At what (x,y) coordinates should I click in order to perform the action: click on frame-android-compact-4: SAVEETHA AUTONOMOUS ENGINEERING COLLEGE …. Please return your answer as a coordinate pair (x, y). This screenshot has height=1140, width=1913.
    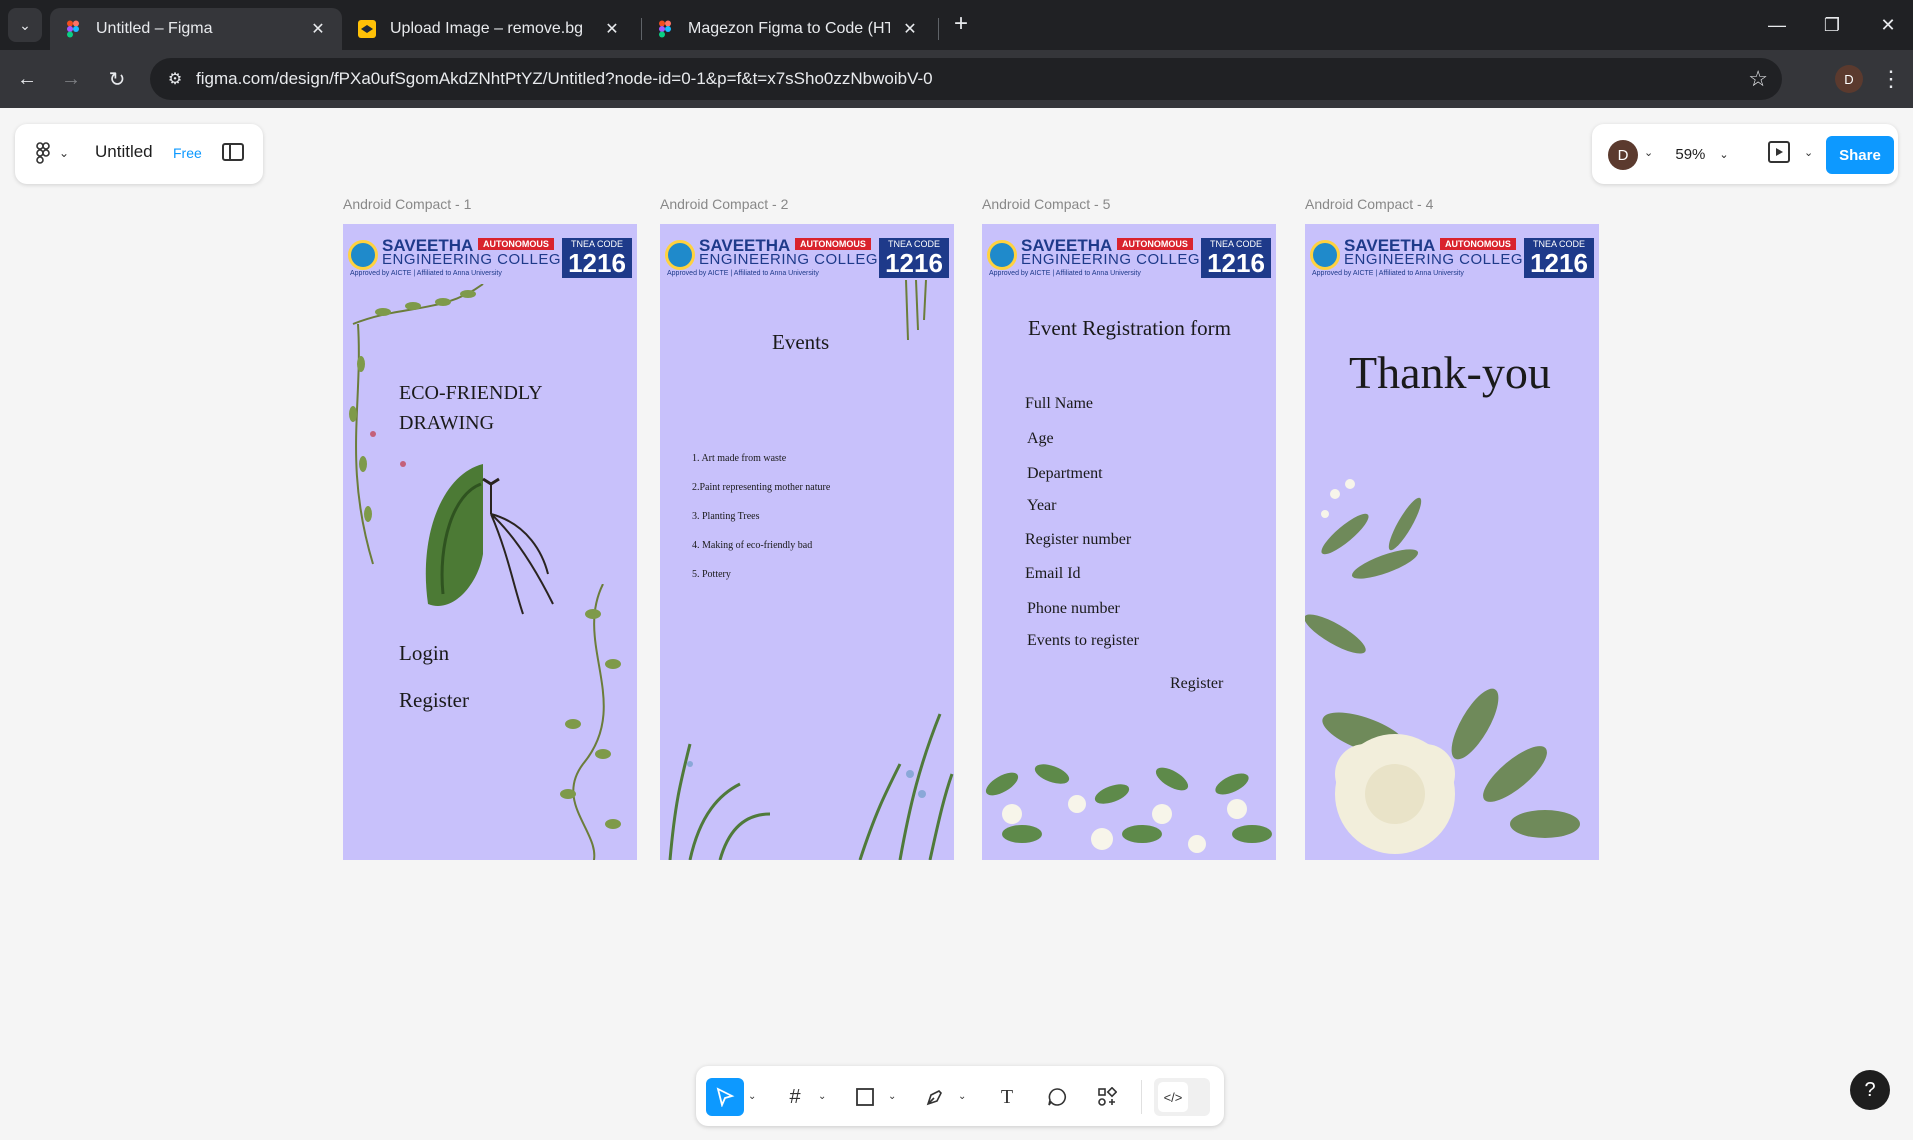
    Looking at the image, I should click on (1452, 542).